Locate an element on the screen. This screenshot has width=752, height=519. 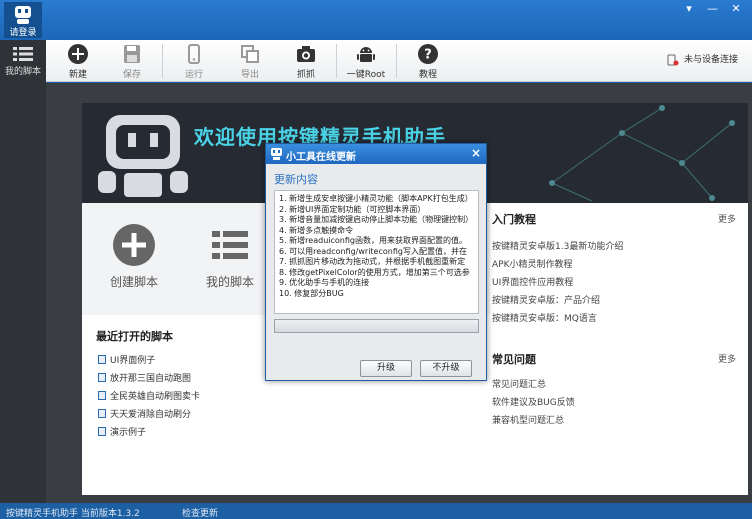
update-note: 7. 抓抓图片移动改为拖动式，并根据手机截图重新定 is located at coordinates (372, 261).